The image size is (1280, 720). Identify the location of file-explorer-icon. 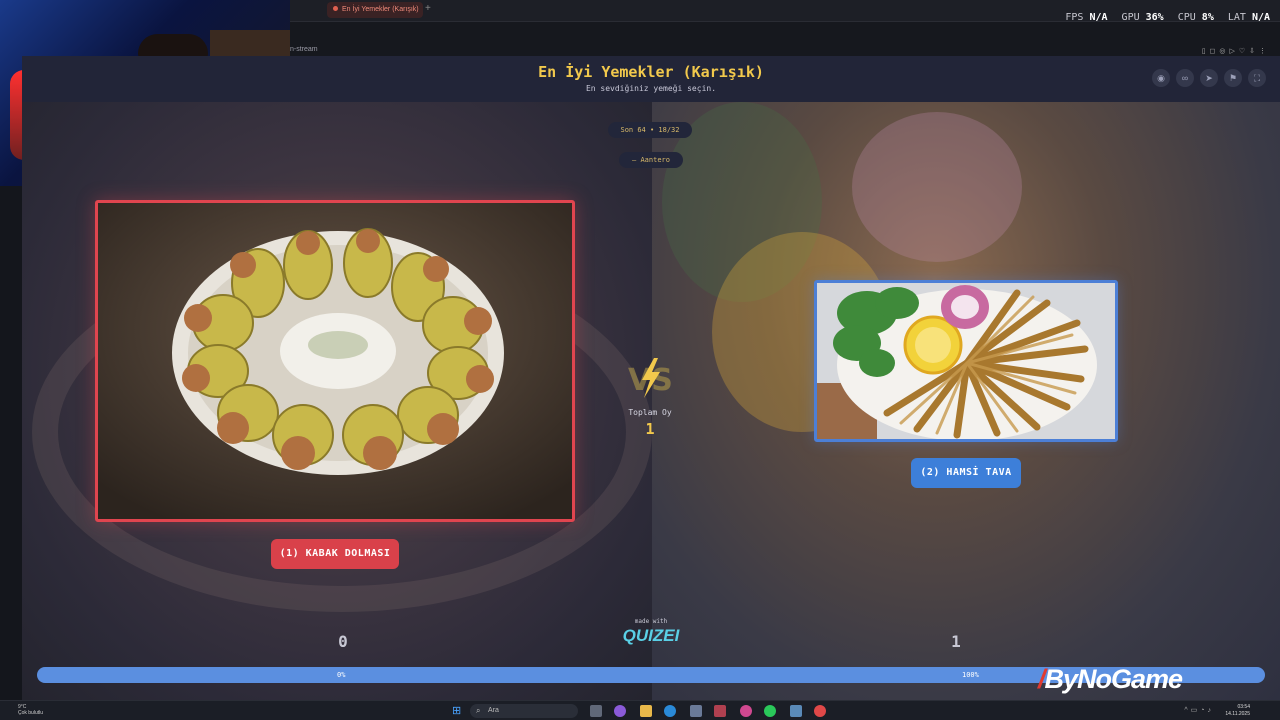
(646, 711).